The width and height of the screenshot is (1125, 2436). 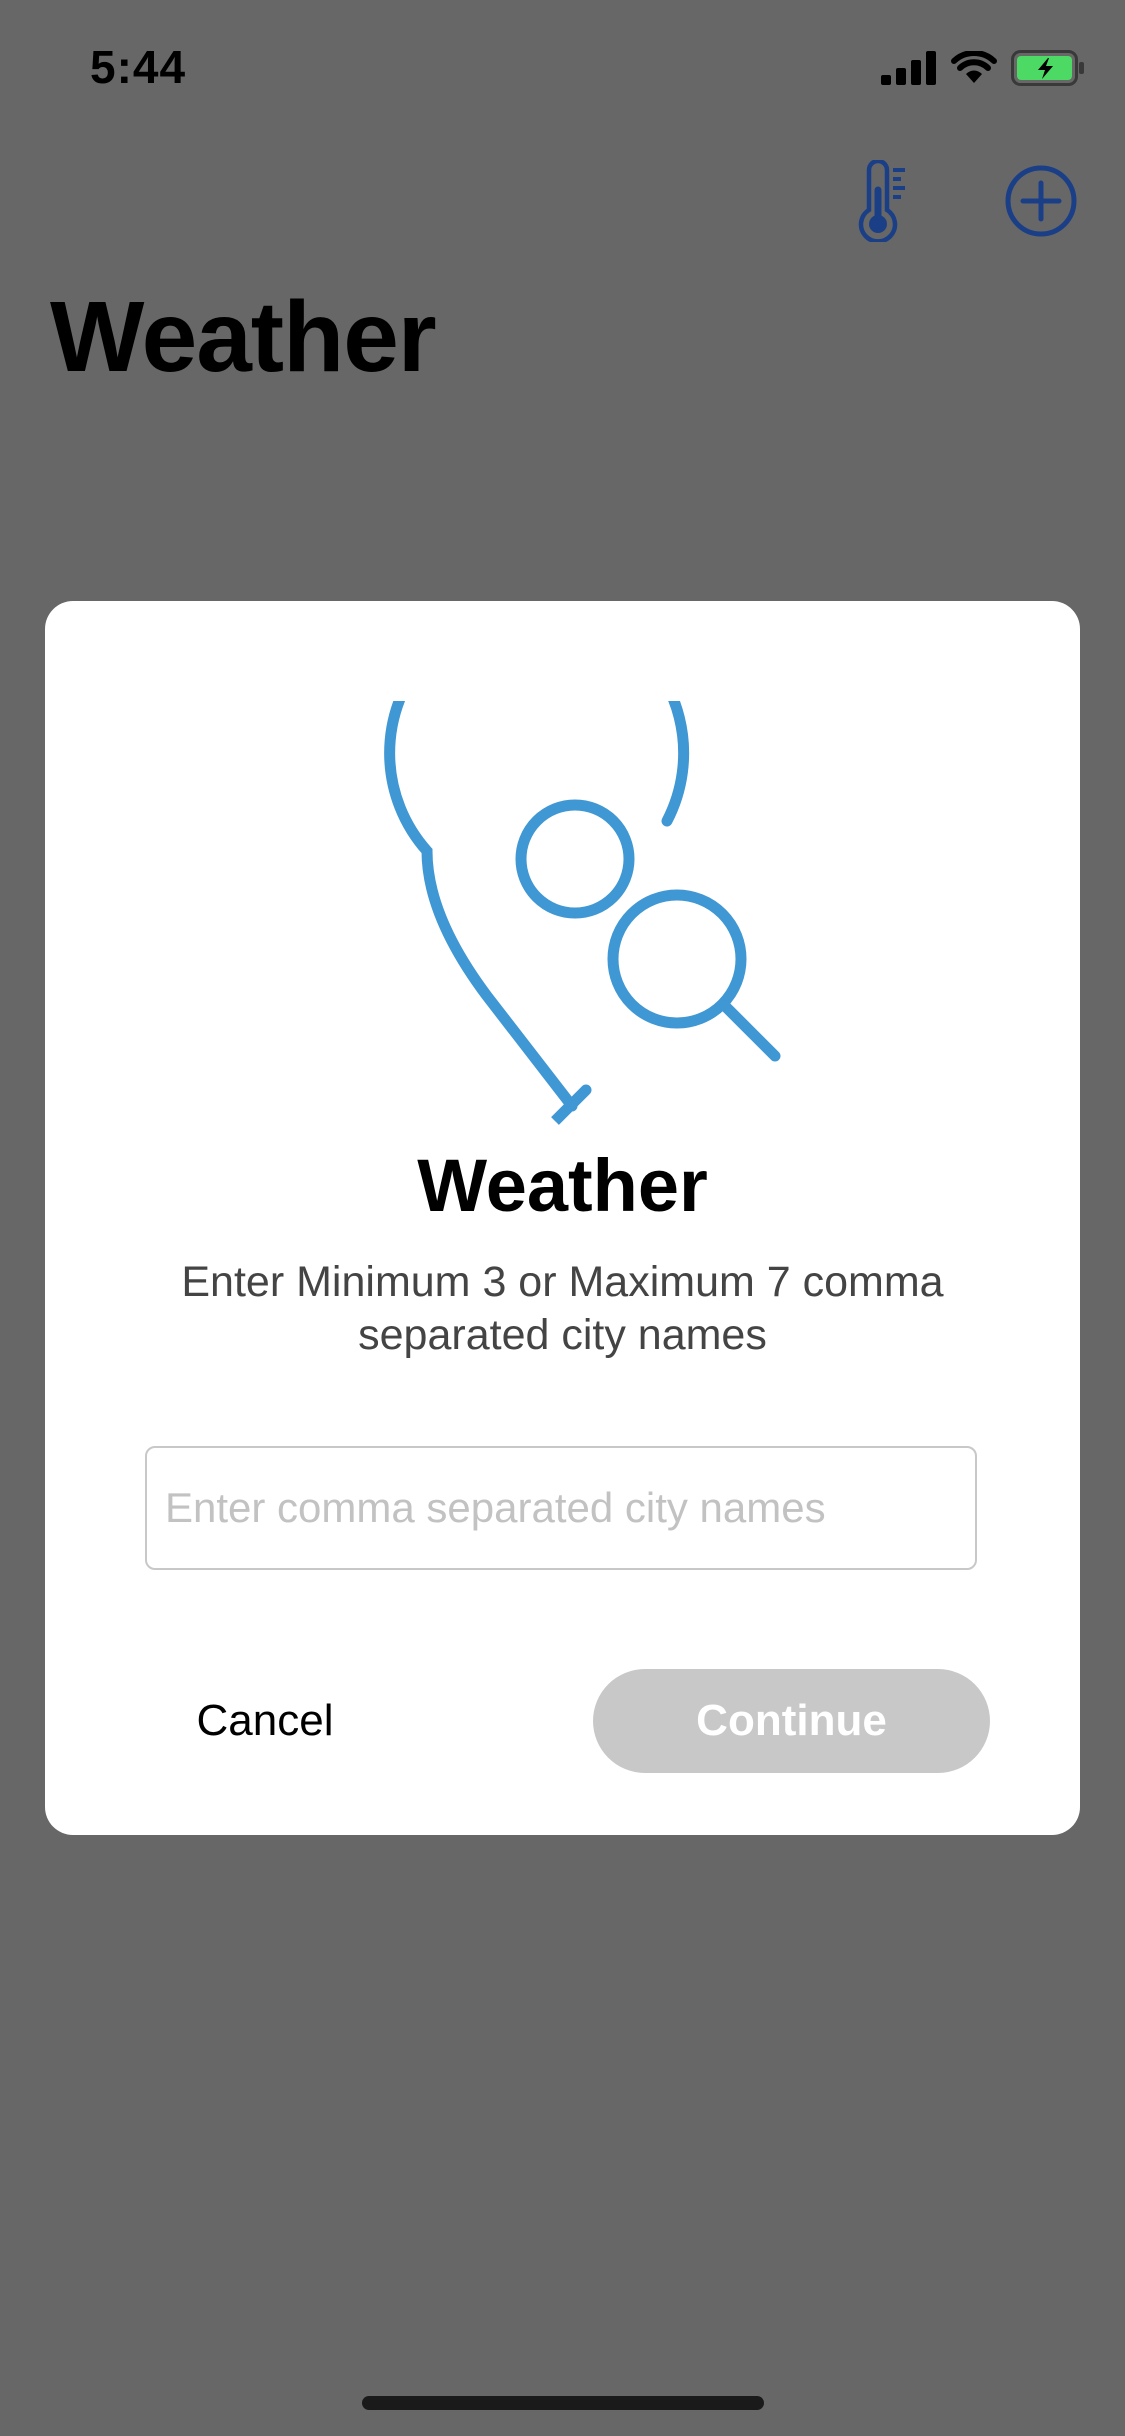 What do you see at coordinates (562, 66) in the screenshot?
I see `status-bar: 5:44` at bounding box center [562, 66].